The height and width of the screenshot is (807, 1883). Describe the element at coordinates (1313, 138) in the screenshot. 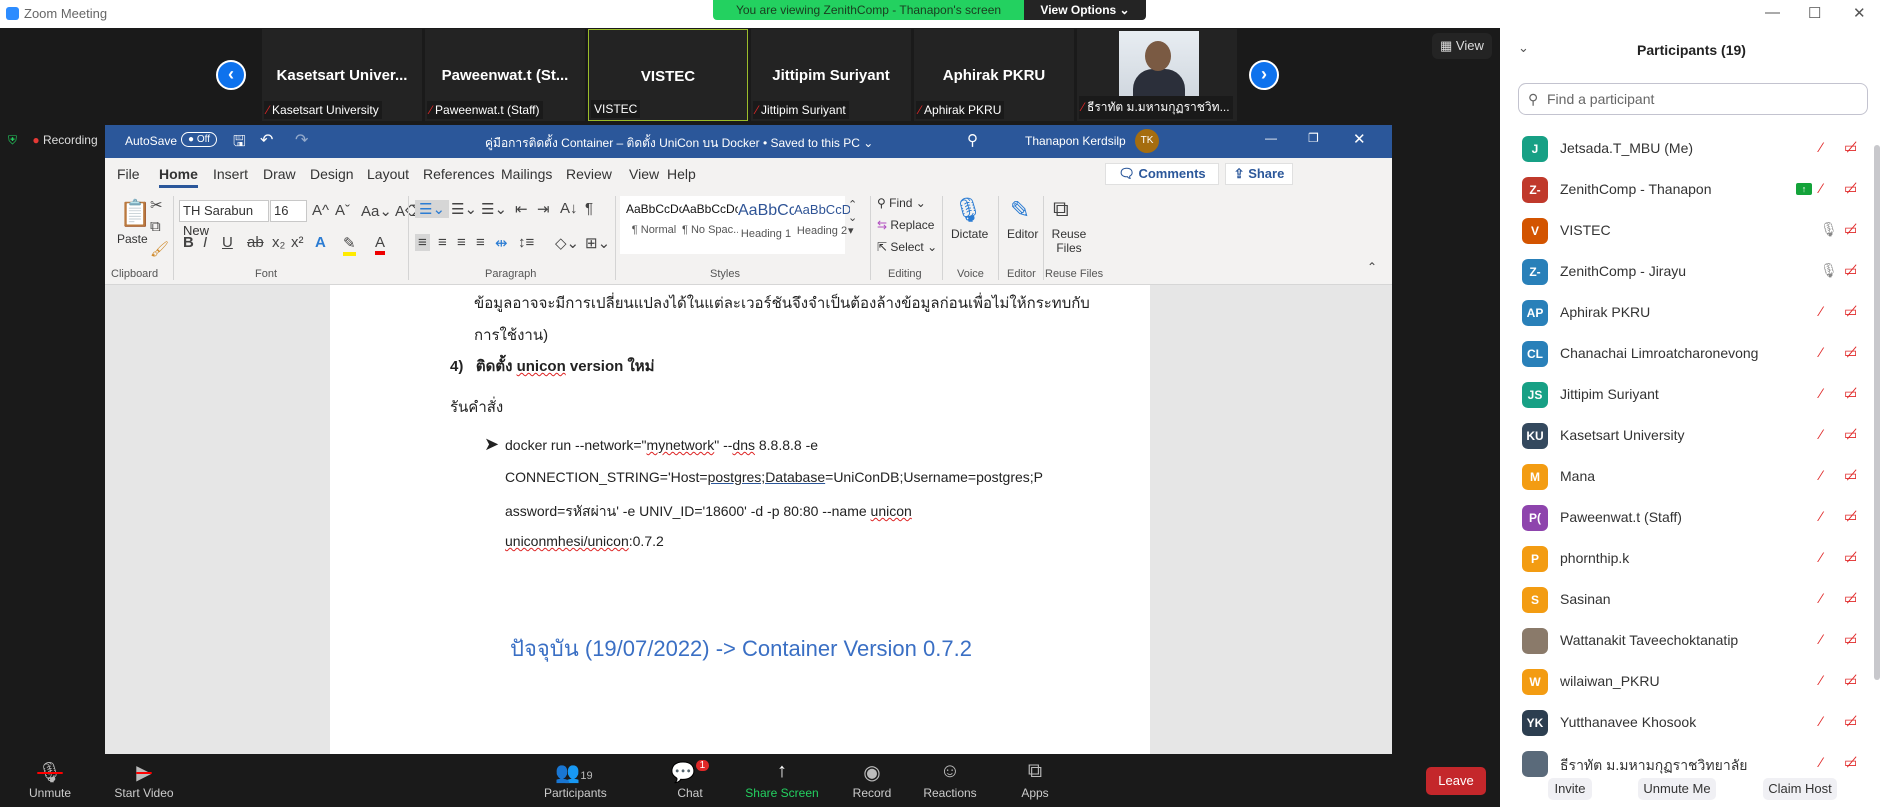

I see `restore-icon: ❐` at that location.